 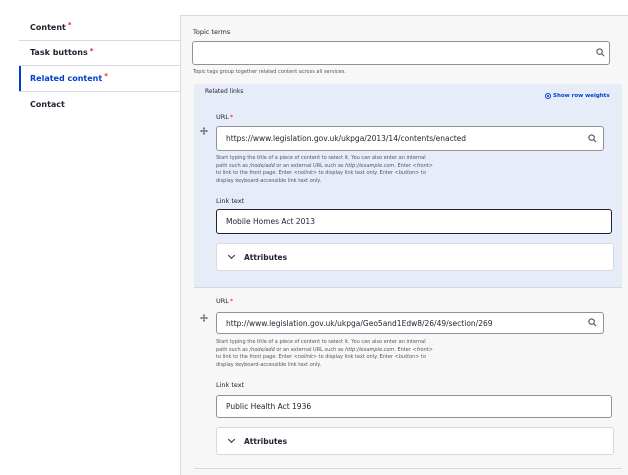 What do you see at coordinates (548, 96) in the screenshot?
I see `row-weights-icon` at bounding box center [548, 96].